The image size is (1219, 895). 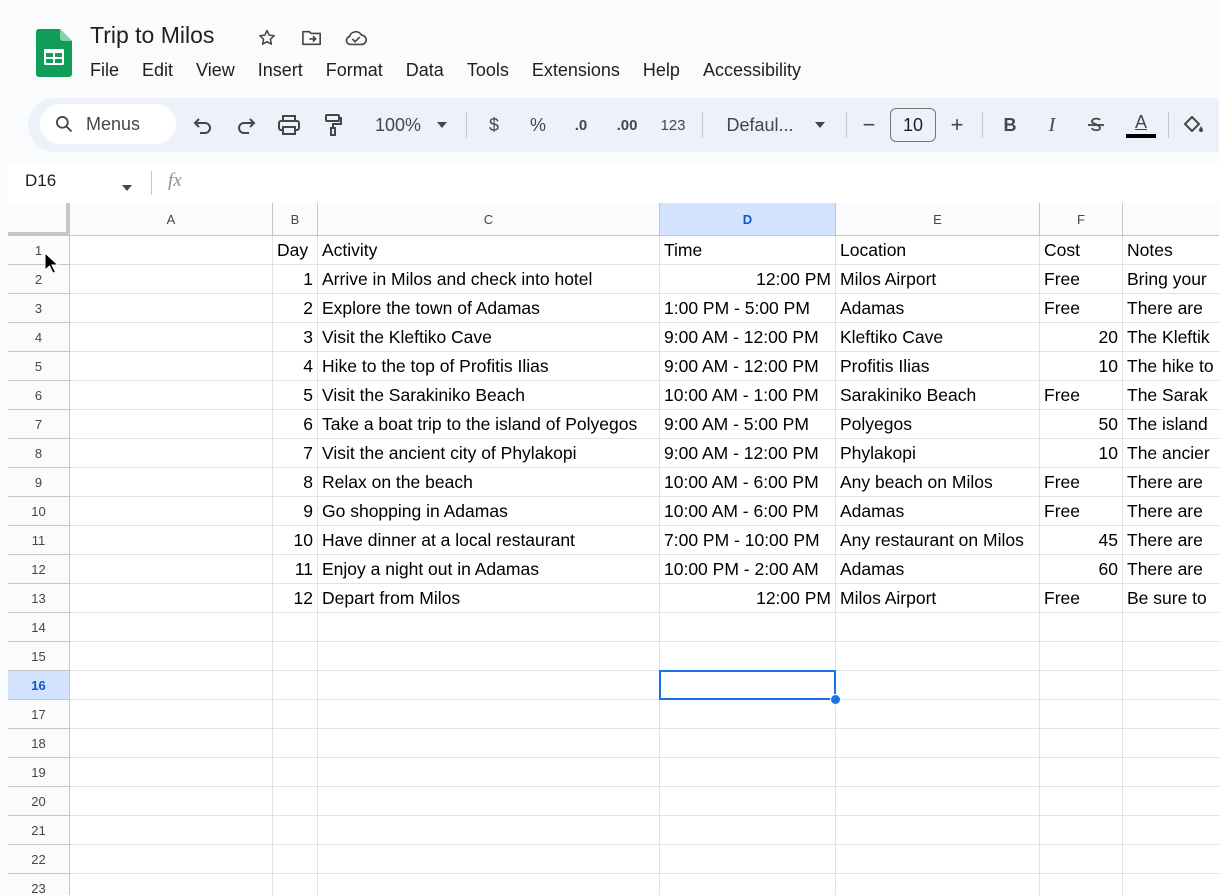 I want to click on cell-D12: 10:00 PM - 2:00 AM, so click(x=748, y=569).